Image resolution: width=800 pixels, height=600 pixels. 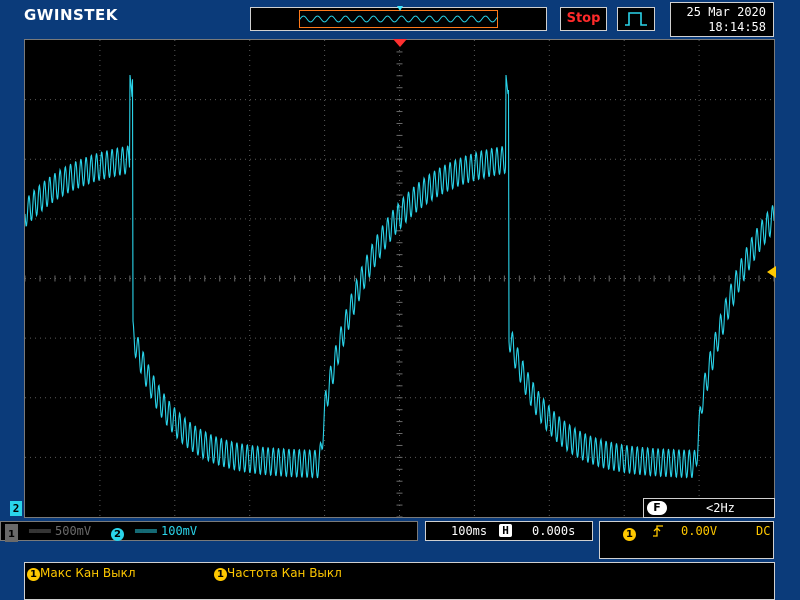 I want to click on trigger-source-indicator: 1, so click(x=629, y=533).